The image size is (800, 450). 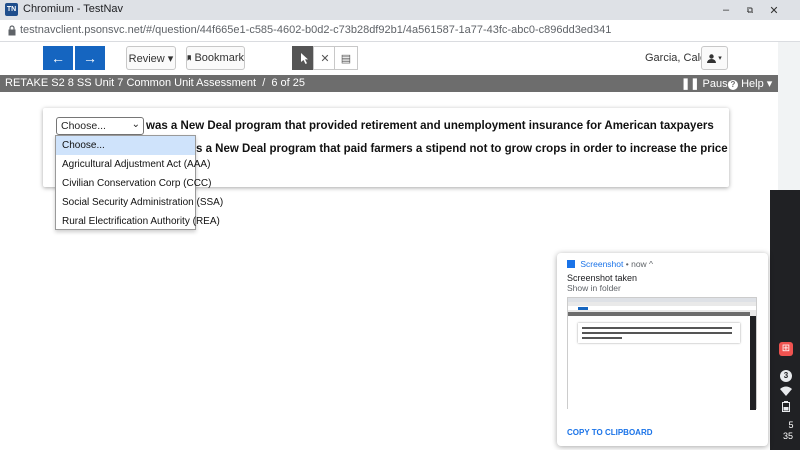 I want to click on notification-header: Screenshot • now ^, so click(x=610, y=264).